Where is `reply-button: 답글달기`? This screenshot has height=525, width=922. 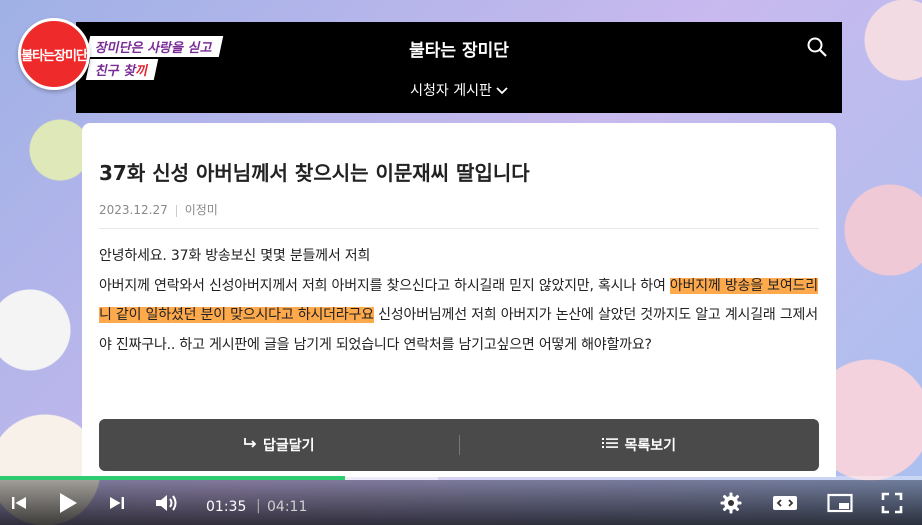
reply-button: 답글달기 is located at coordinates (279, 445).